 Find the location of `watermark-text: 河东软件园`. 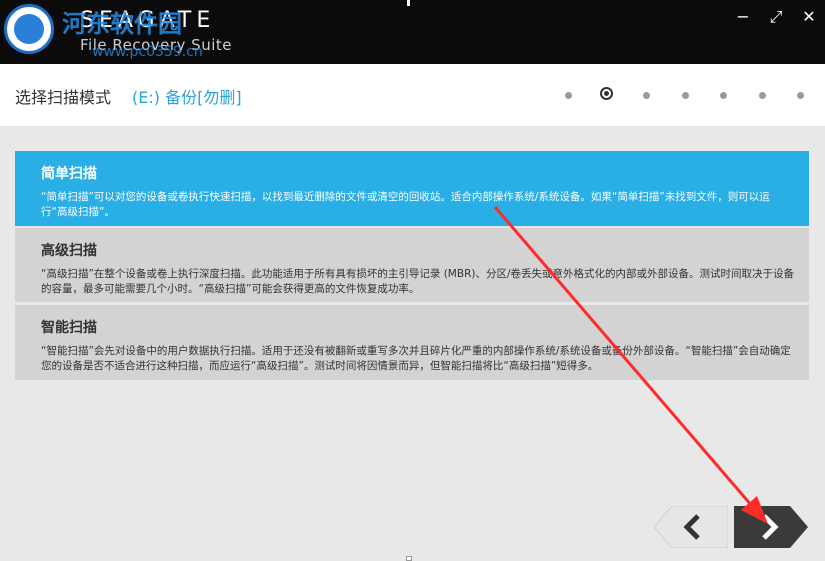

watermark-text: 河东软件园 is located at coordinates (122, 24).